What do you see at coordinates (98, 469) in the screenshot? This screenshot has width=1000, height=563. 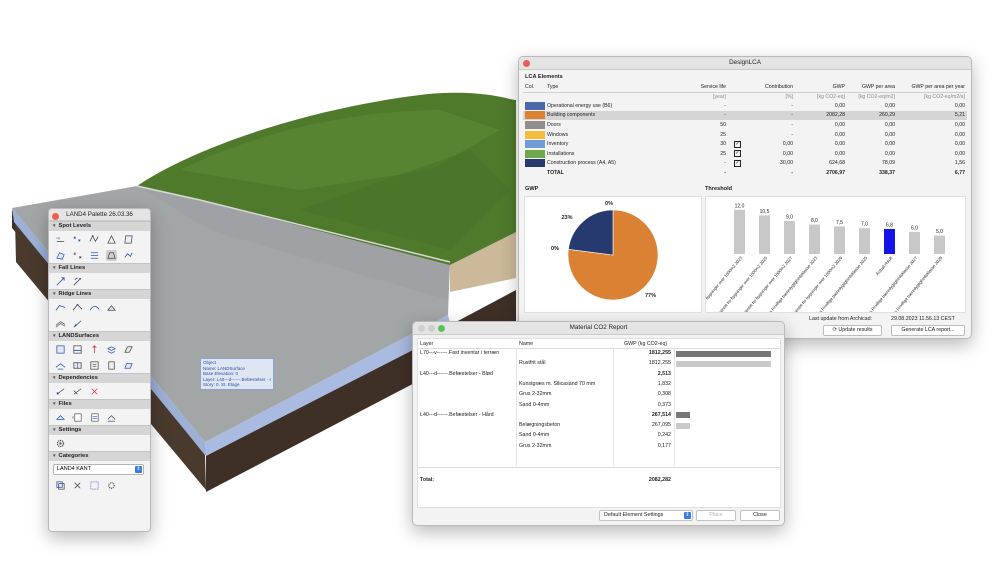 I see `category-select: LAND4 KANT ⇕` at bounding box center [98, 469].